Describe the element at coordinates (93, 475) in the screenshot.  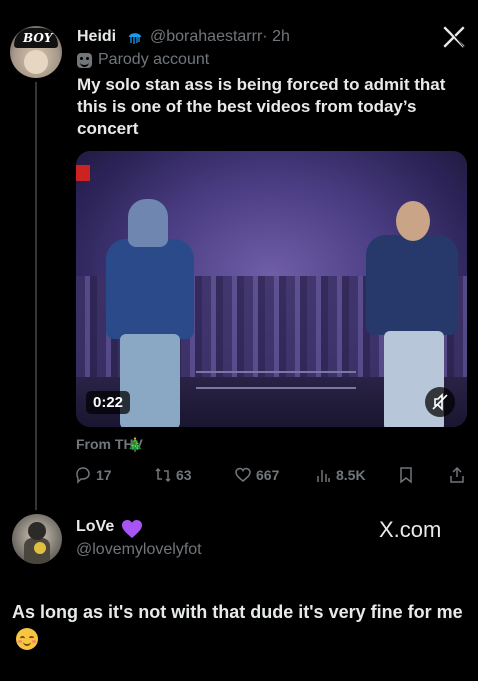
I see `reply-button: 17` at that location.